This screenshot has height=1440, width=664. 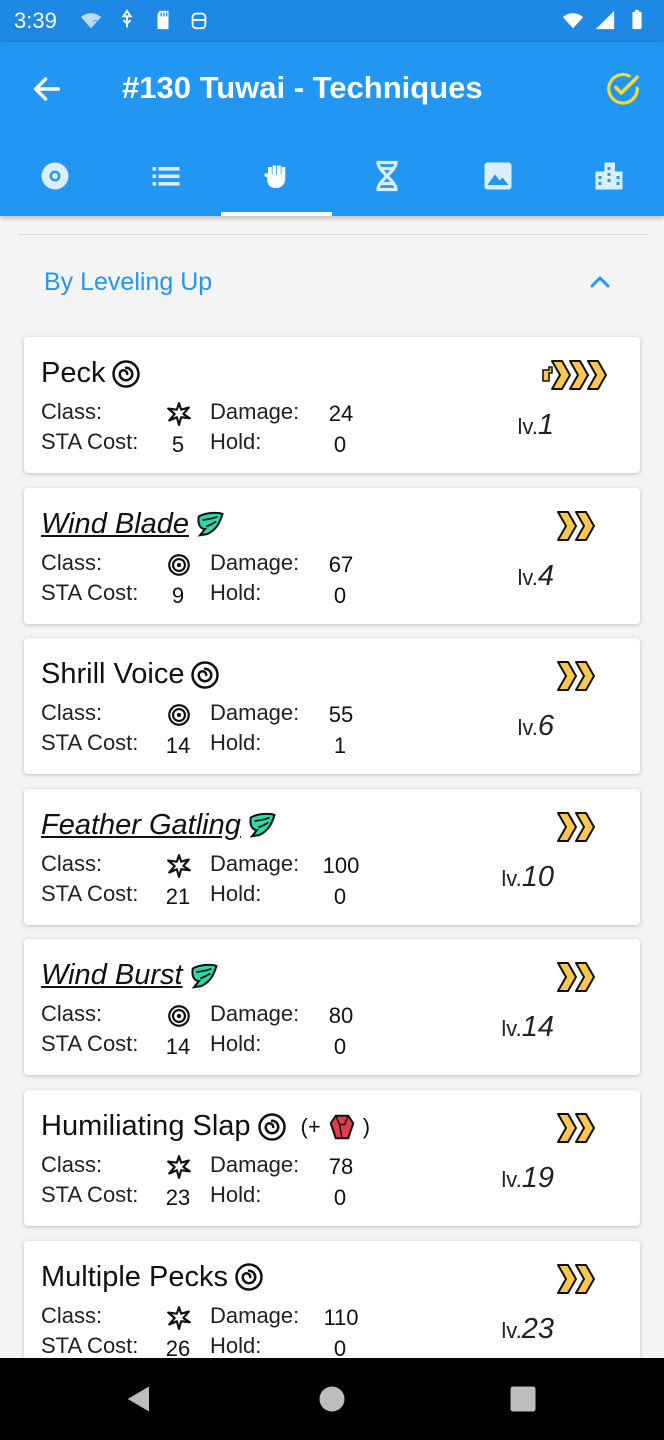 I want to click on damage-value: 80, so click(x=341, y=1016).